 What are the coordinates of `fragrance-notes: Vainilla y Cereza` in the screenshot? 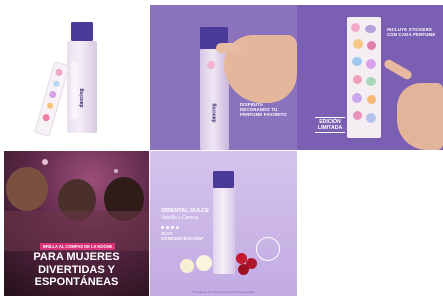 It's located at (180, 218).